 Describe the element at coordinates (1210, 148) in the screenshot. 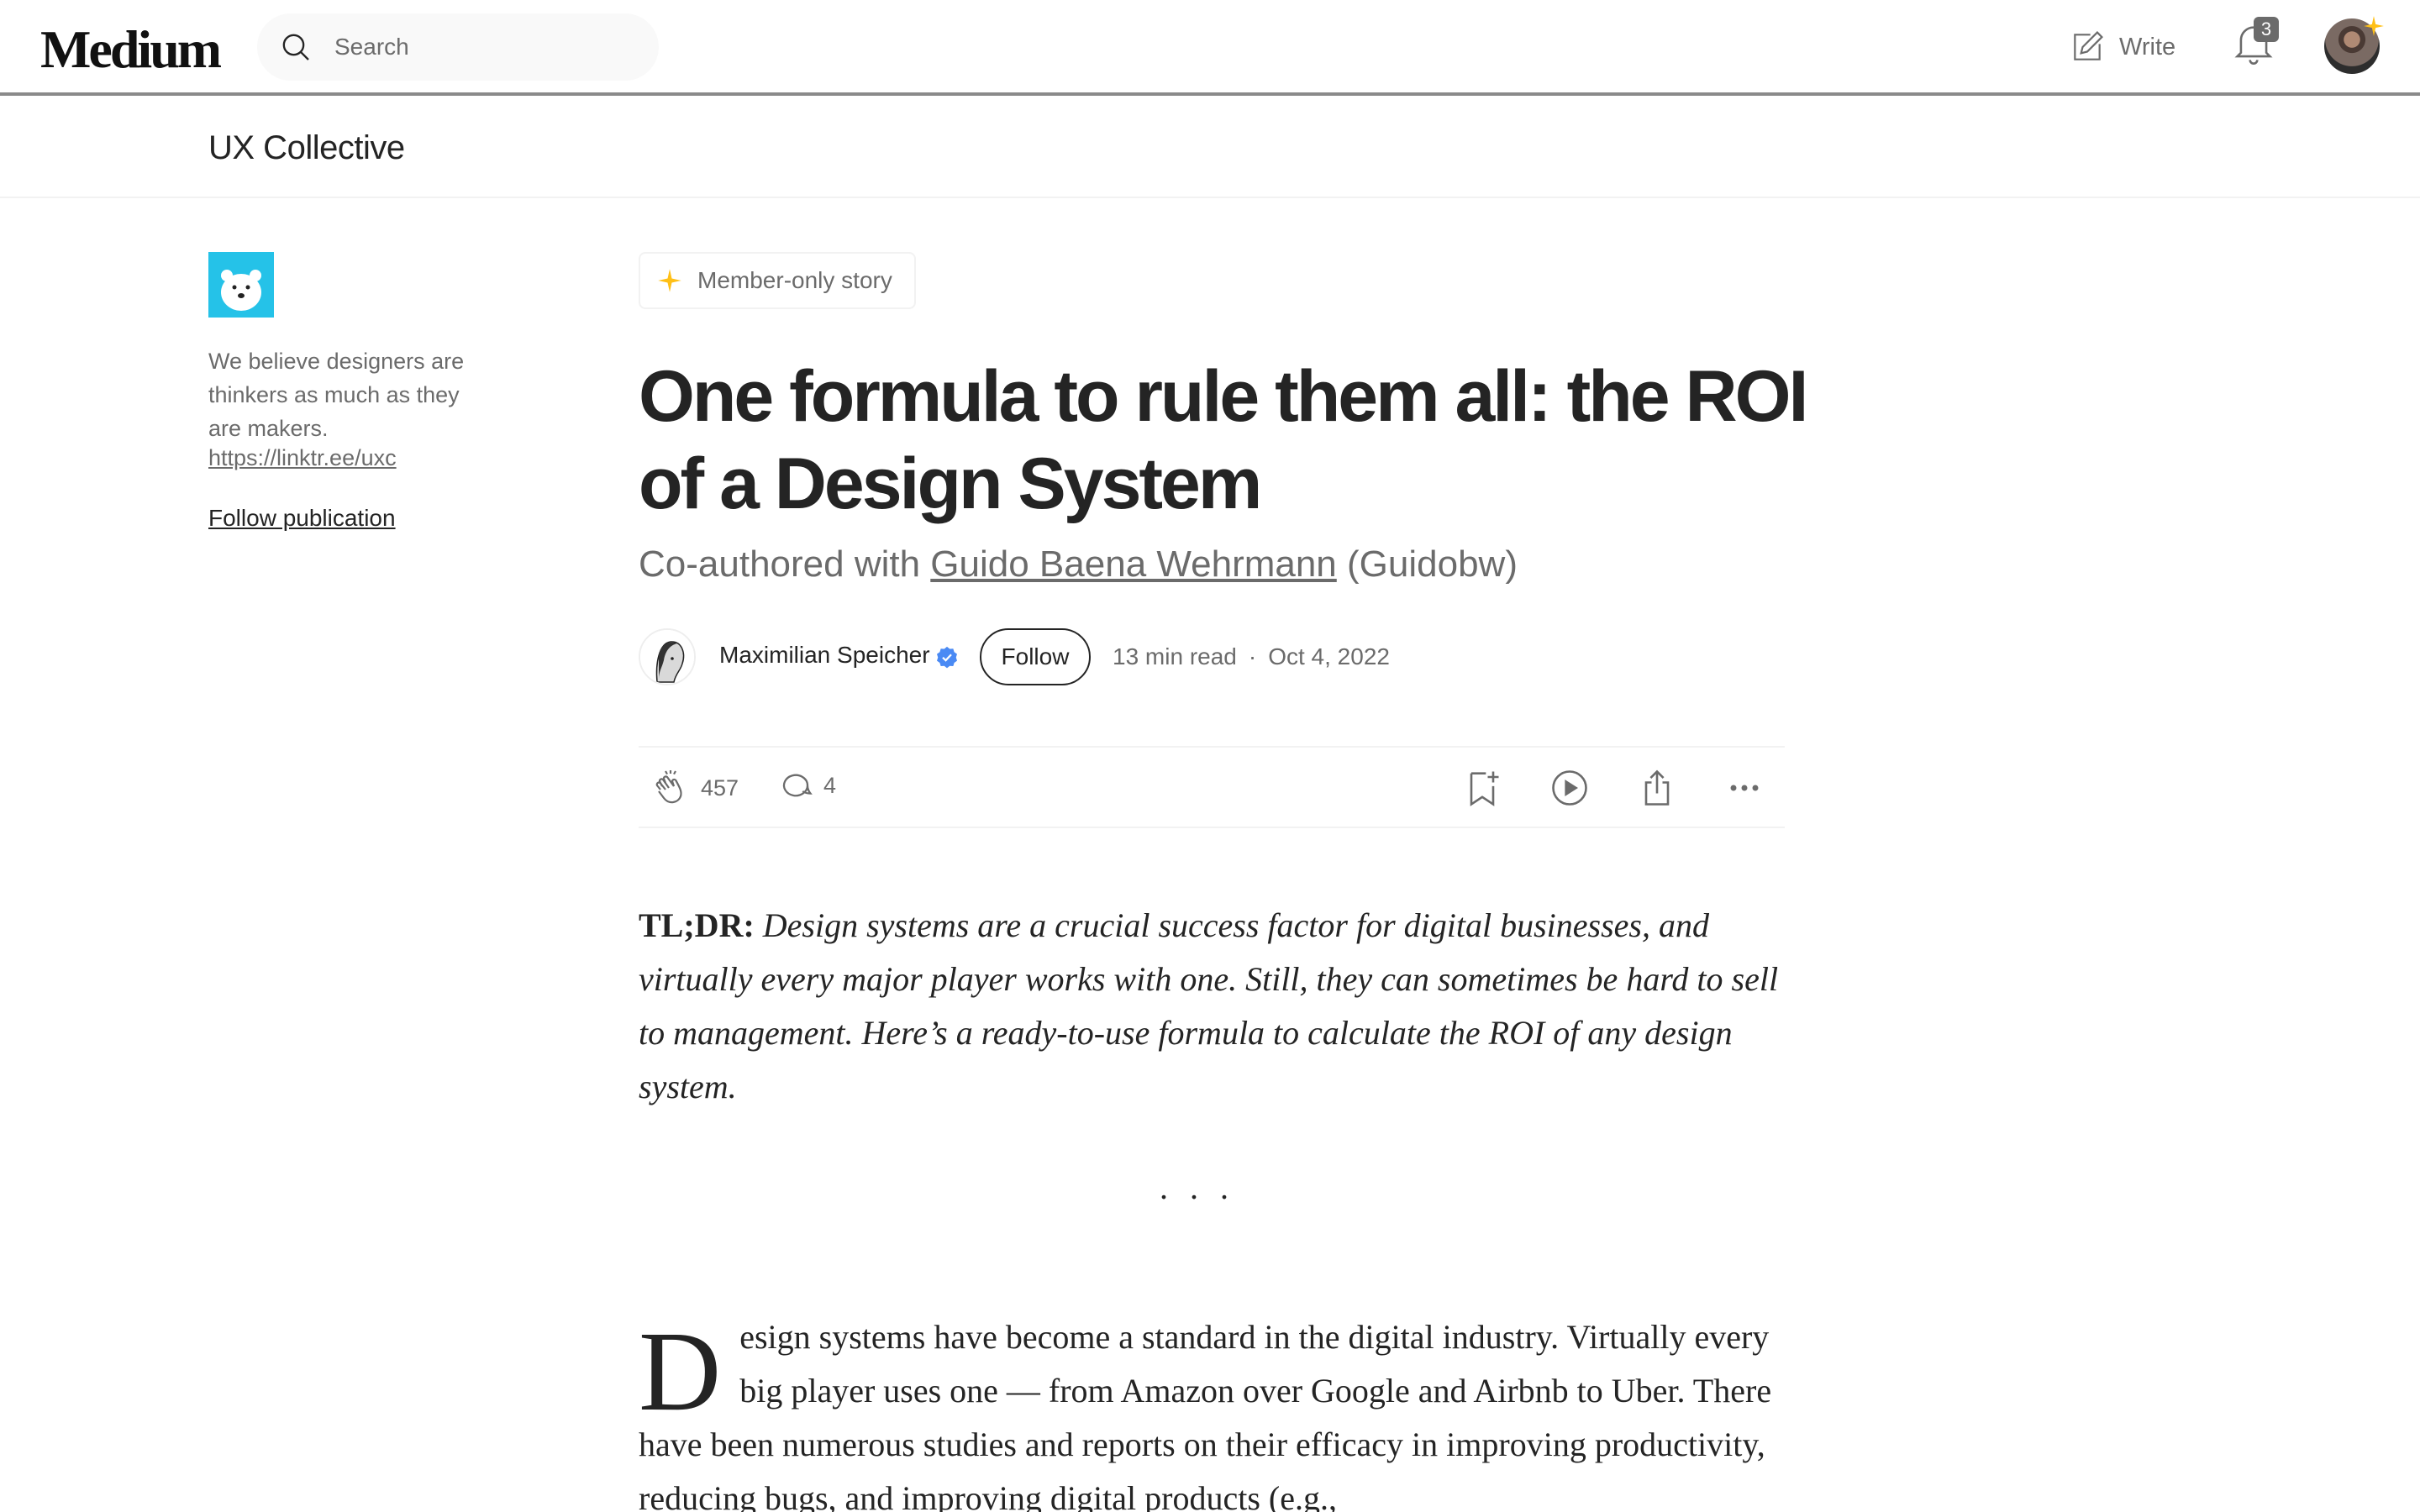

I see `publication-header: UX Collective` at that location.